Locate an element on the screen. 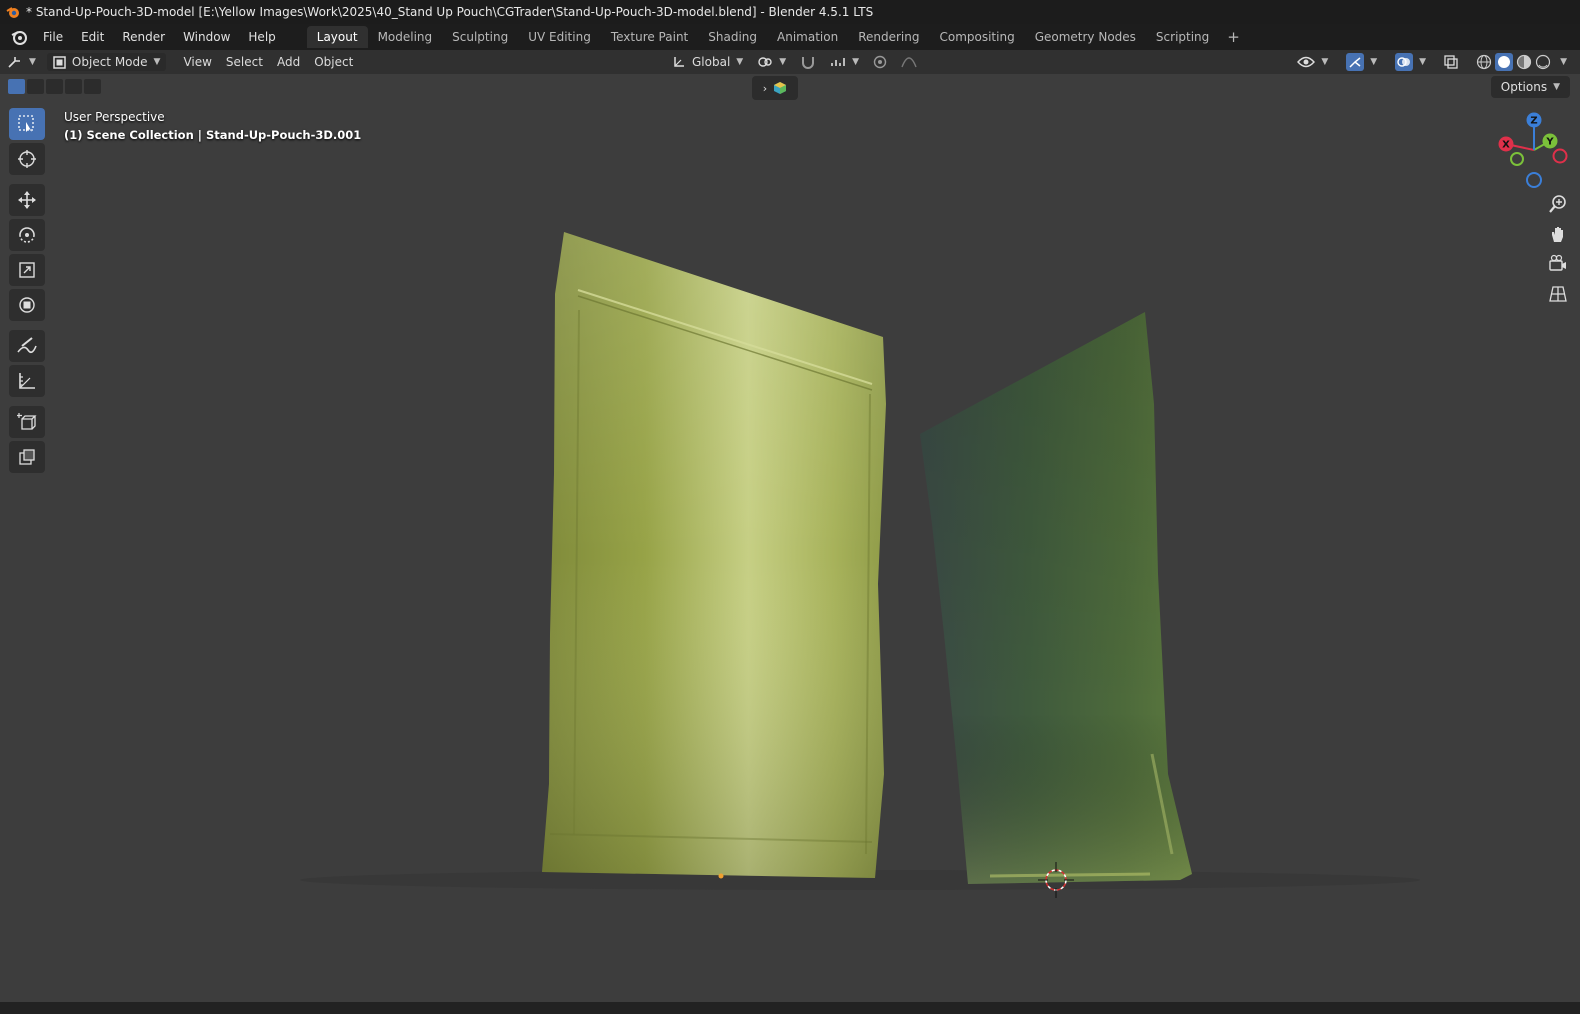 Image resolution: width=1580 pixels, height=1014 pixels. camera-icon is located at coordinates (1557, 262).